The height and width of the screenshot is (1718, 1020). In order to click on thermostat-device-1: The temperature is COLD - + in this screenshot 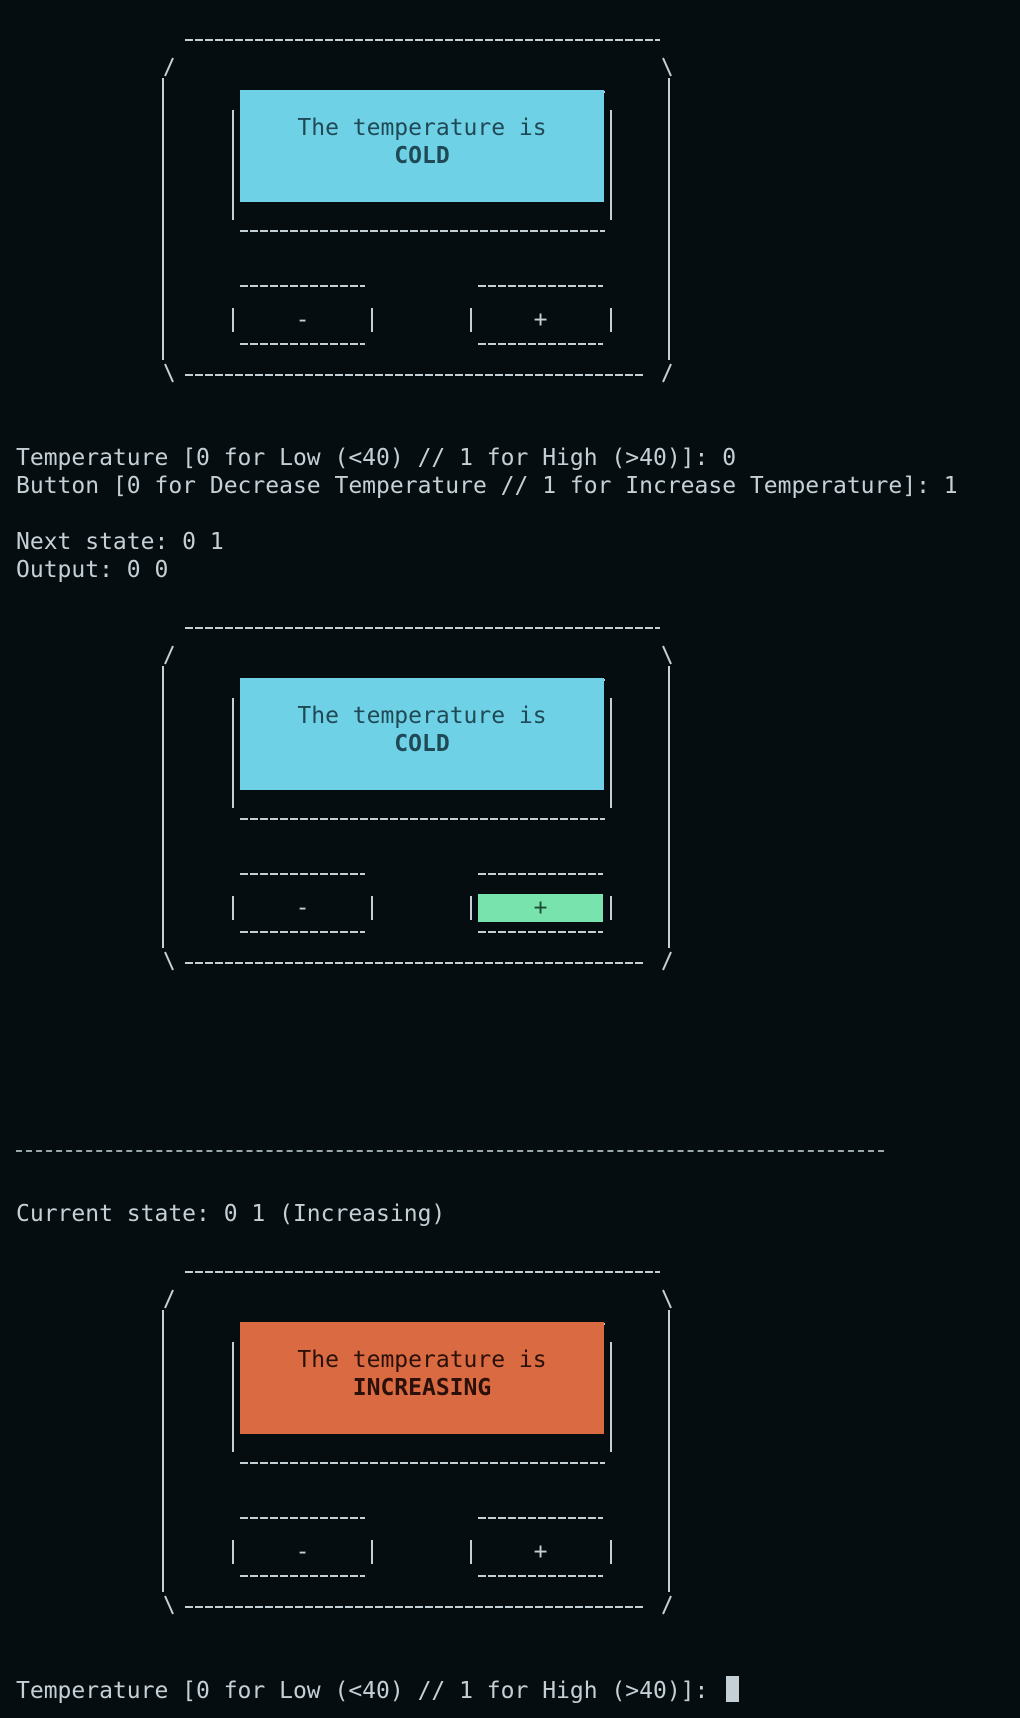, I will do `click(415, 210)`.